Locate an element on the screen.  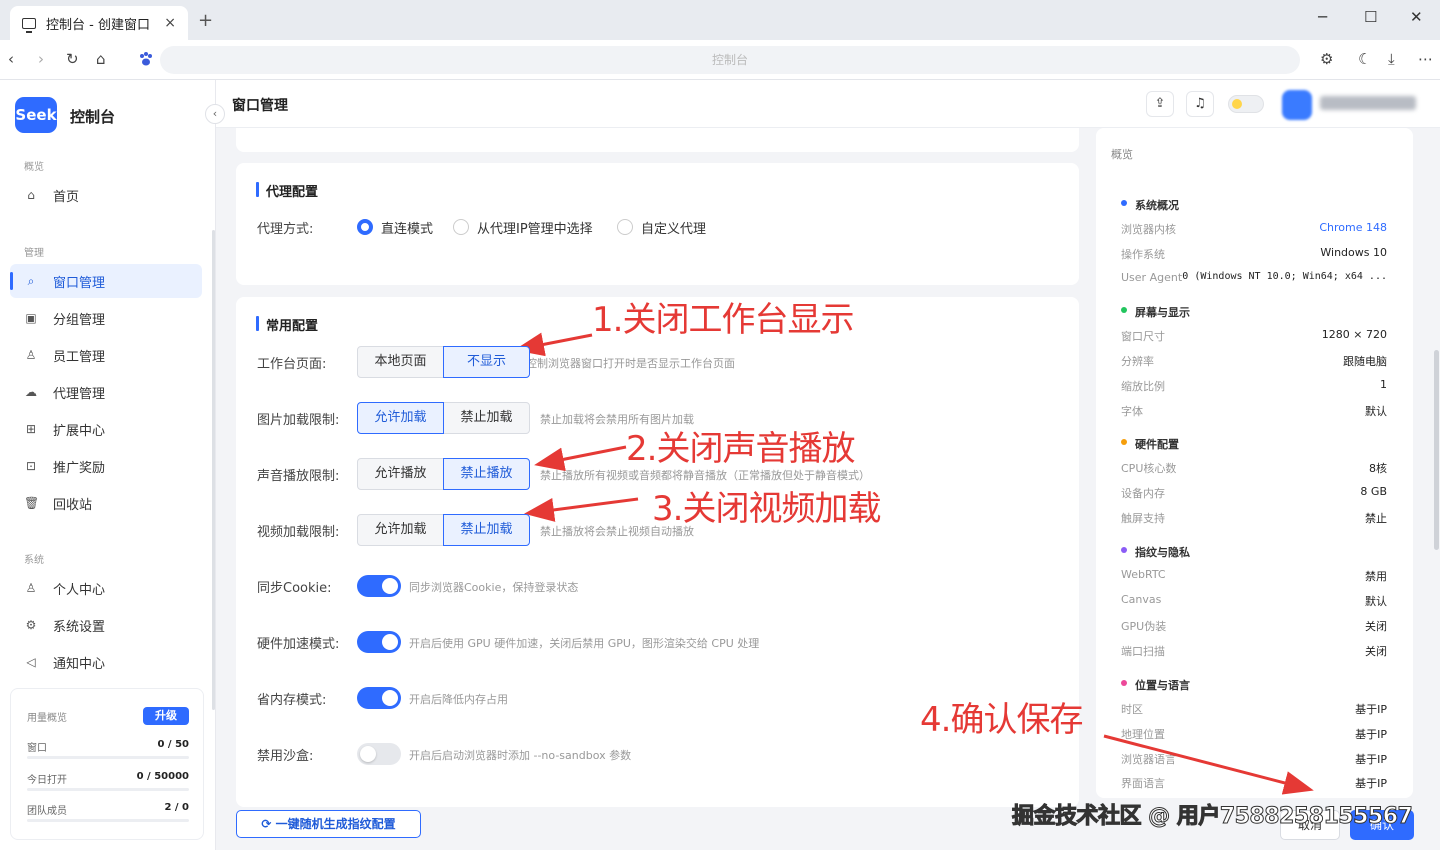
radio-direct is located at coordinates (365, 227).